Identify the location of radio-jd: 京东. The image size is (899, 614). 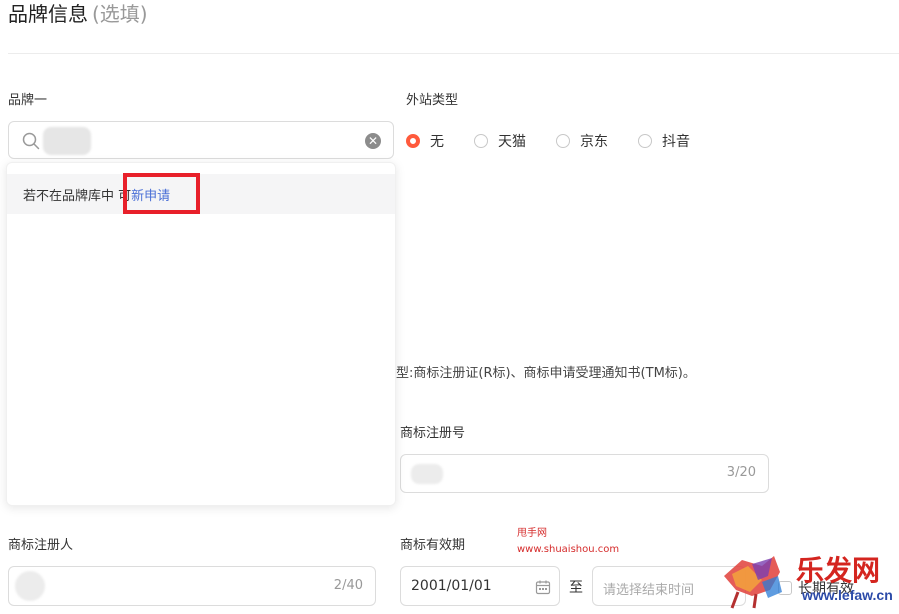
(582, 141).